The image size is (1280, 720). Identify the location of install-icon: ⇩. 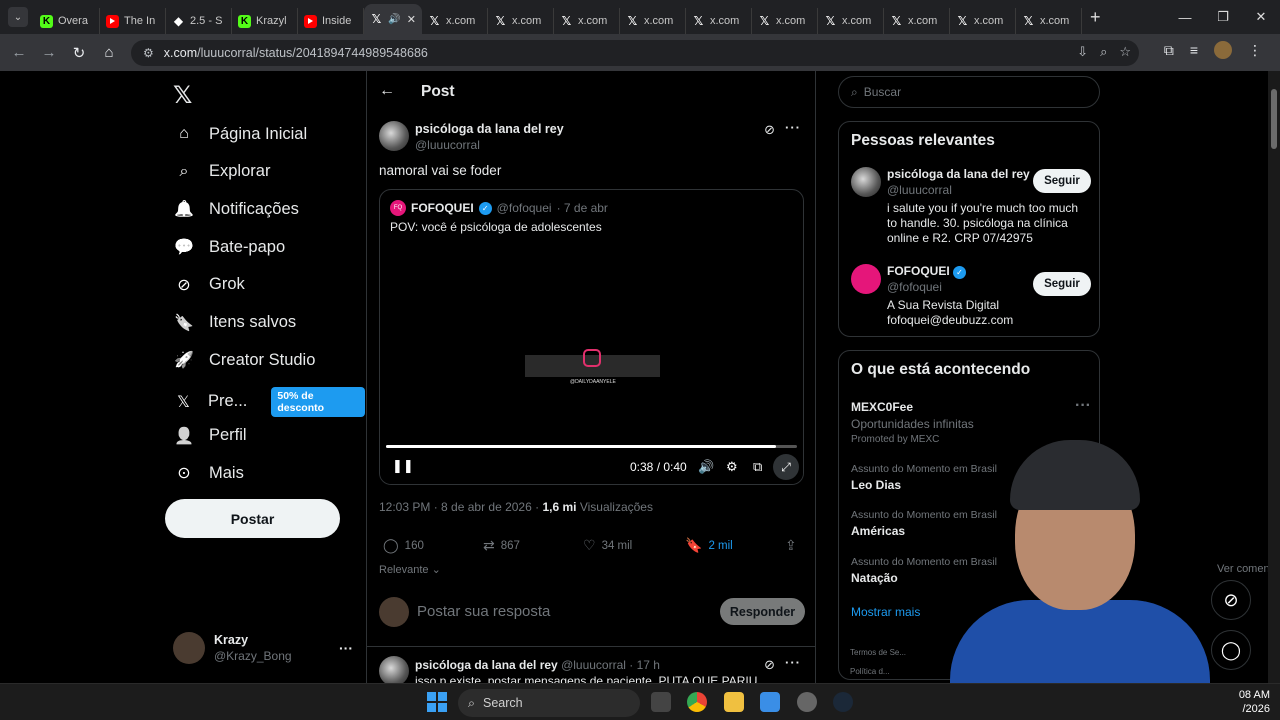
(1082, 52).